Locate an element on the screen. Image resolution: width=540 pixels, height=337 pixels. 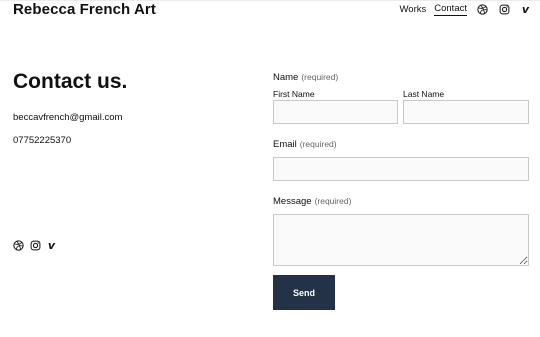
email-label: Email (required) is located at coordinates (305, 144).